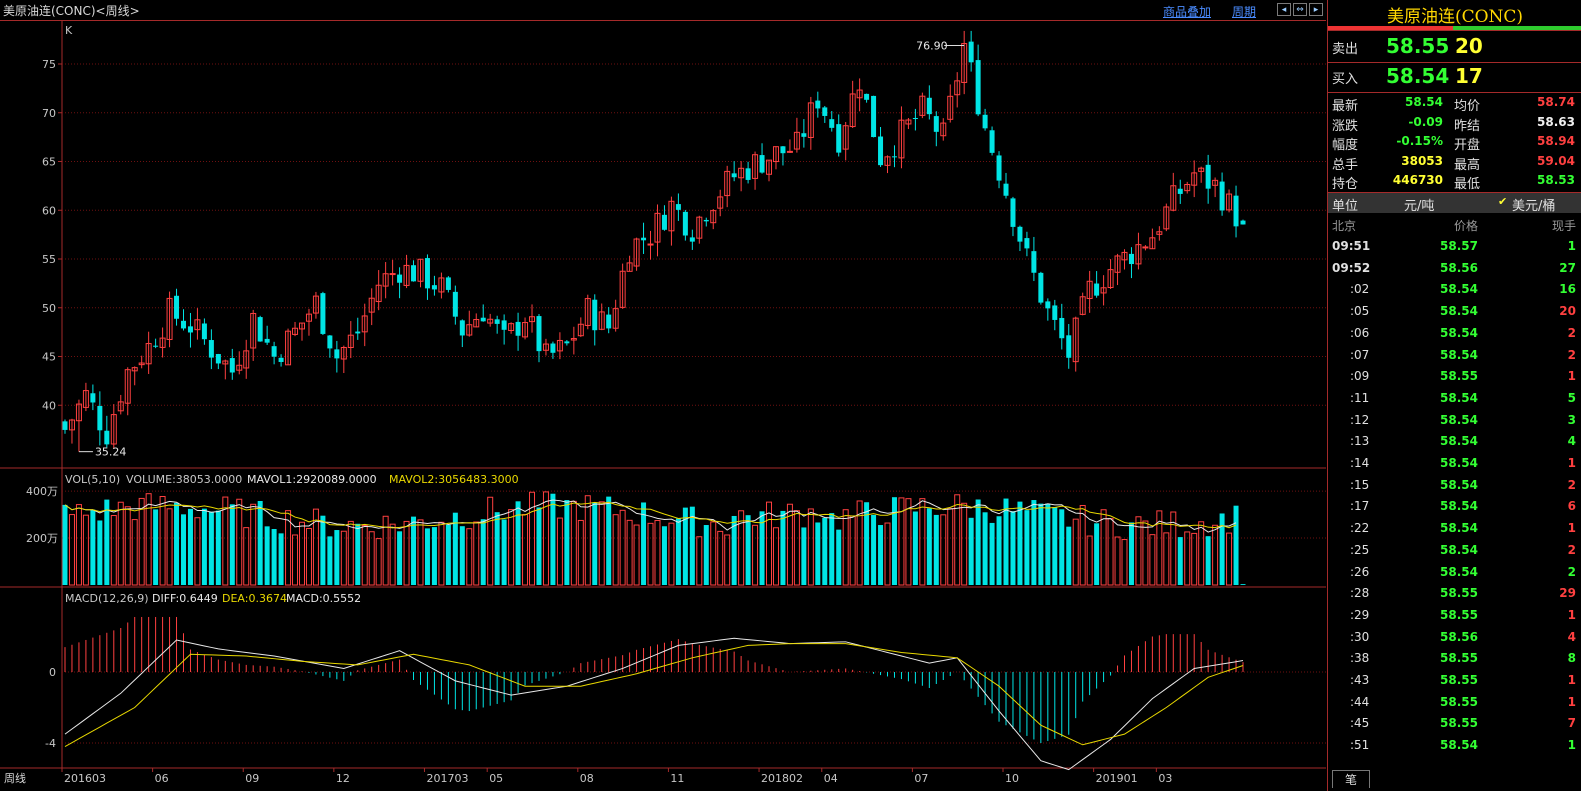 The image size is (1581, 791). Describe the element at coordinates (1467, 126) in the screenshot. I see `stat-label: 昨结` at that location.